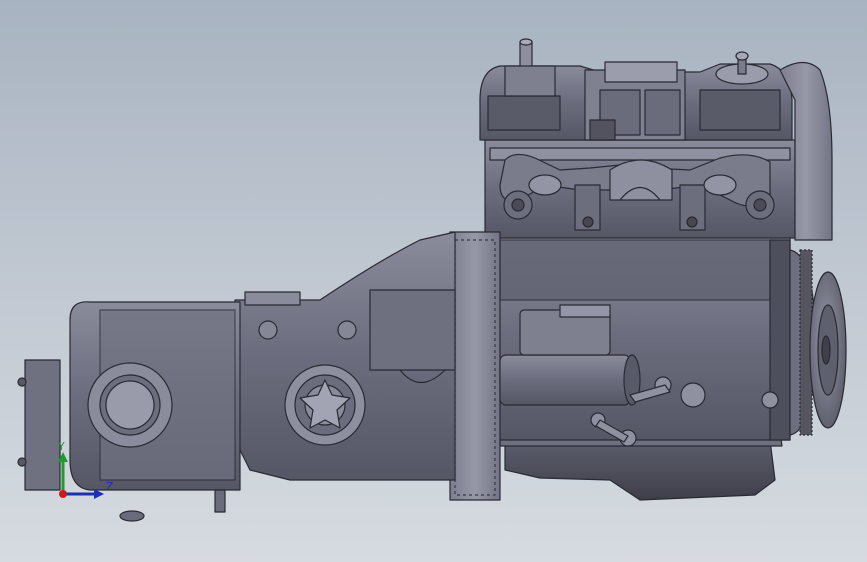  What do you see at coordinates (742, 68) in the screenshot?
I see `oil-filler-cap` at bounding box center [742, 68].